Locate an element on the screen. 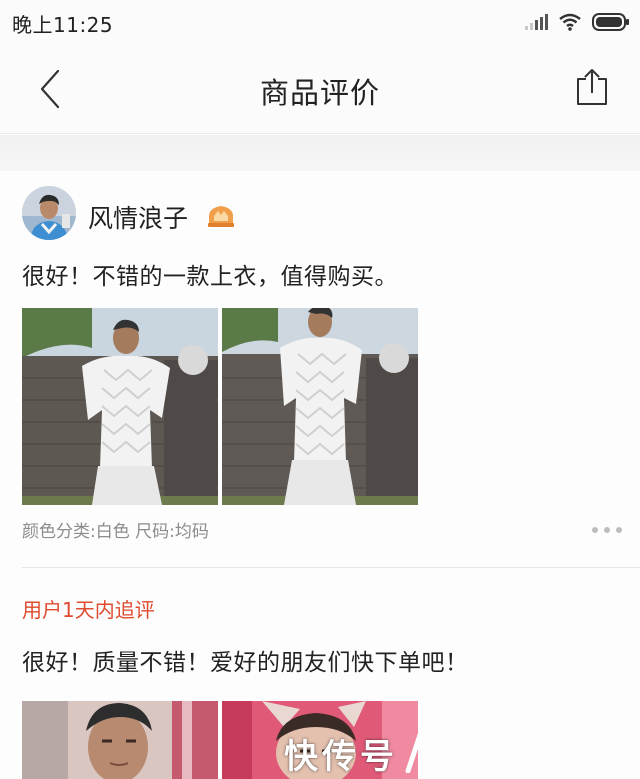 Image resolution: width=640 pixels, height=779 pixels. battery-icon is located at coordinates (610, 22).